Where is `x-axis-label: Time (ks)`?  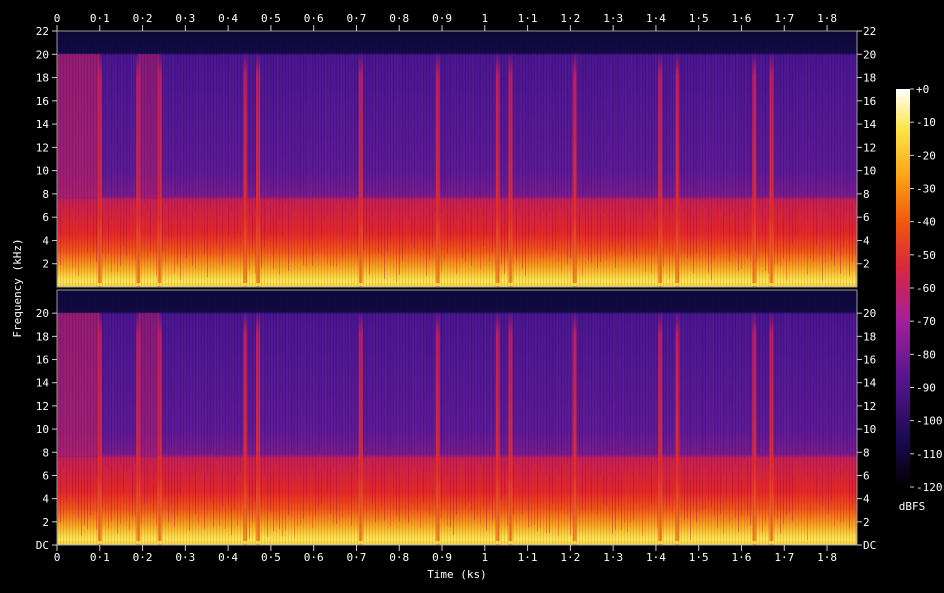
x-axis-label: Time (ks) is located at coordinates (457, 574).